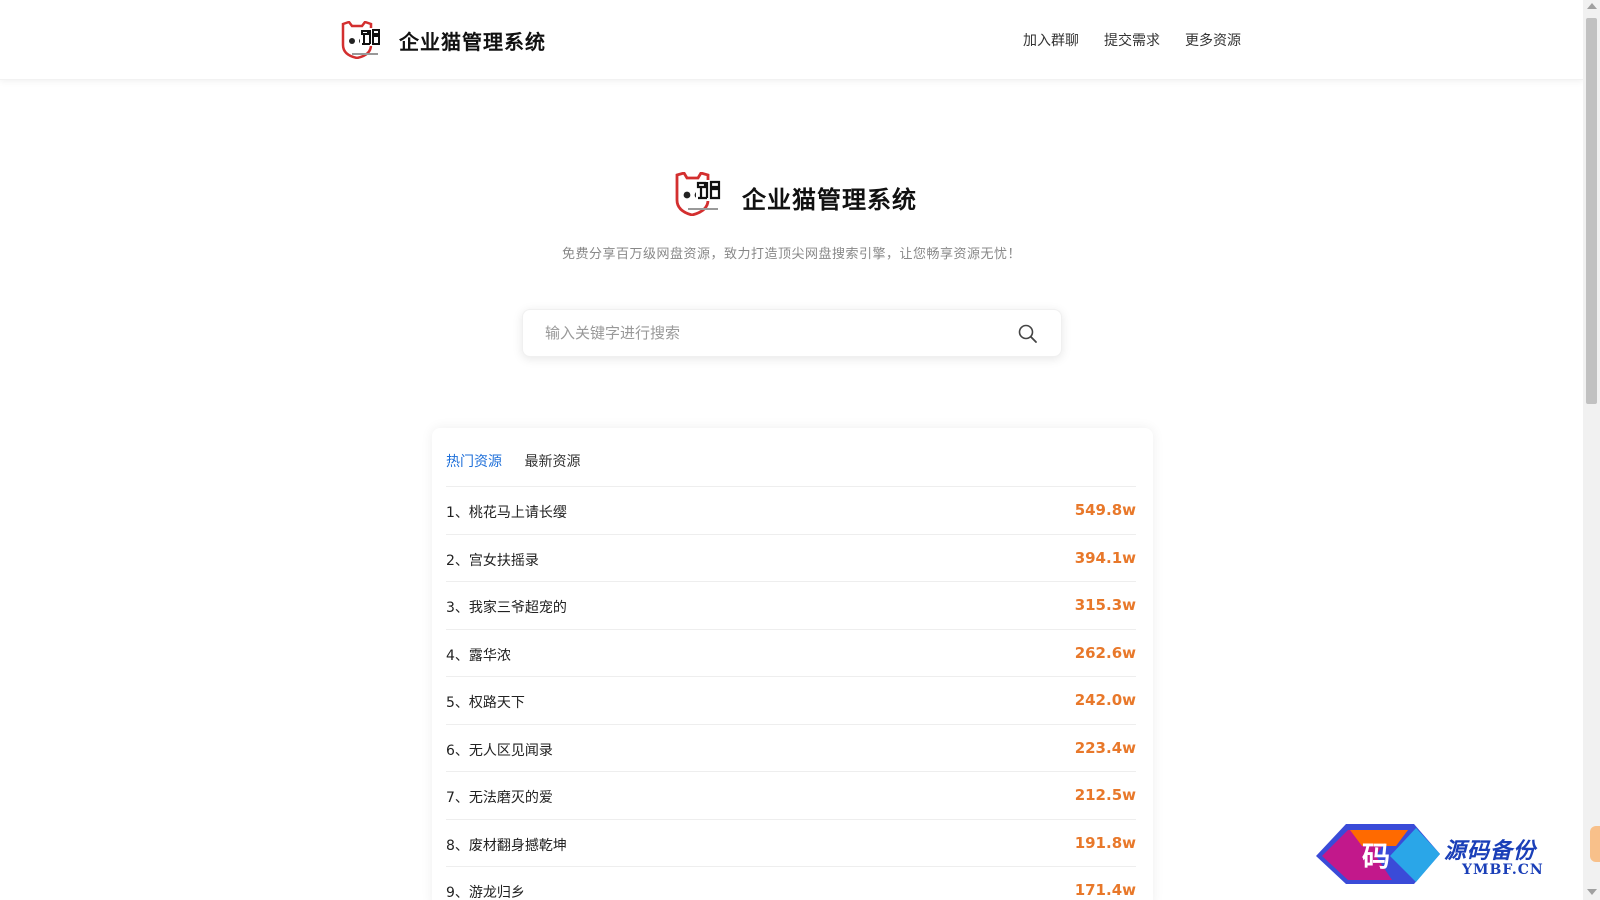 The image size is (1600, 900). What do you see at coordinates (1105, 652) in the screenshot?
I see `list-item-count: 262.6w` at bounding box center [1105, 652].